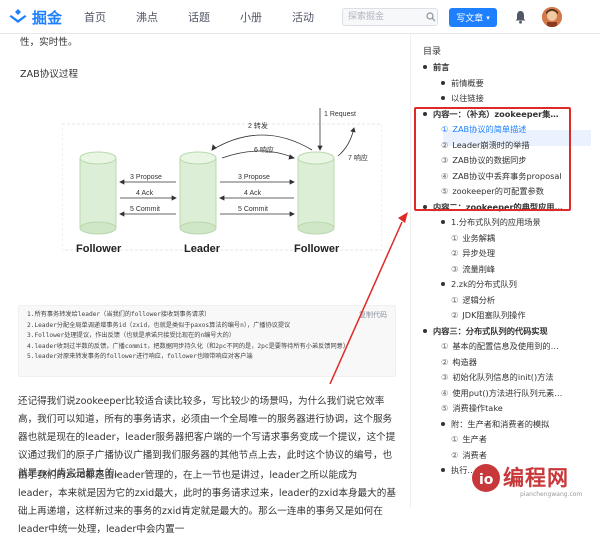 Image resolution: width=600 pixels, height=539 pixels. I want to click on toc-item: 以往链接, so click(462, 98).